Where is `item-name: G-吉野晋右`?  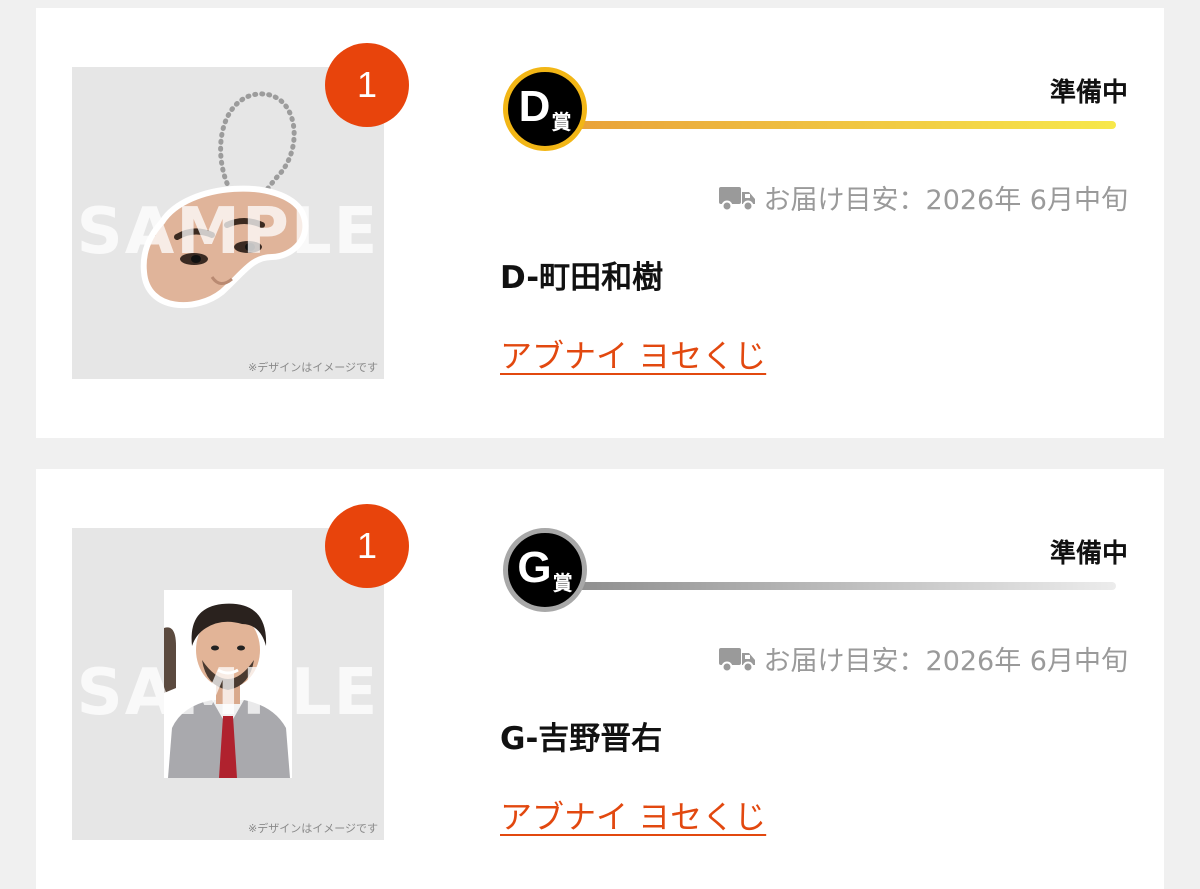
item-name: G-吉野晋右 is located at coordinates (581, 739).